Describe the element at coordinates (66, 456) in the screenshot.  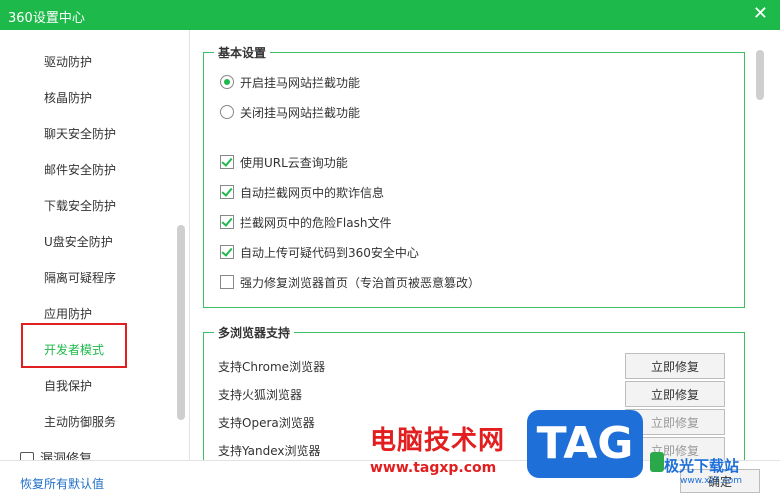
I see `sidebar-group-label: 漏洞修复` at that location.